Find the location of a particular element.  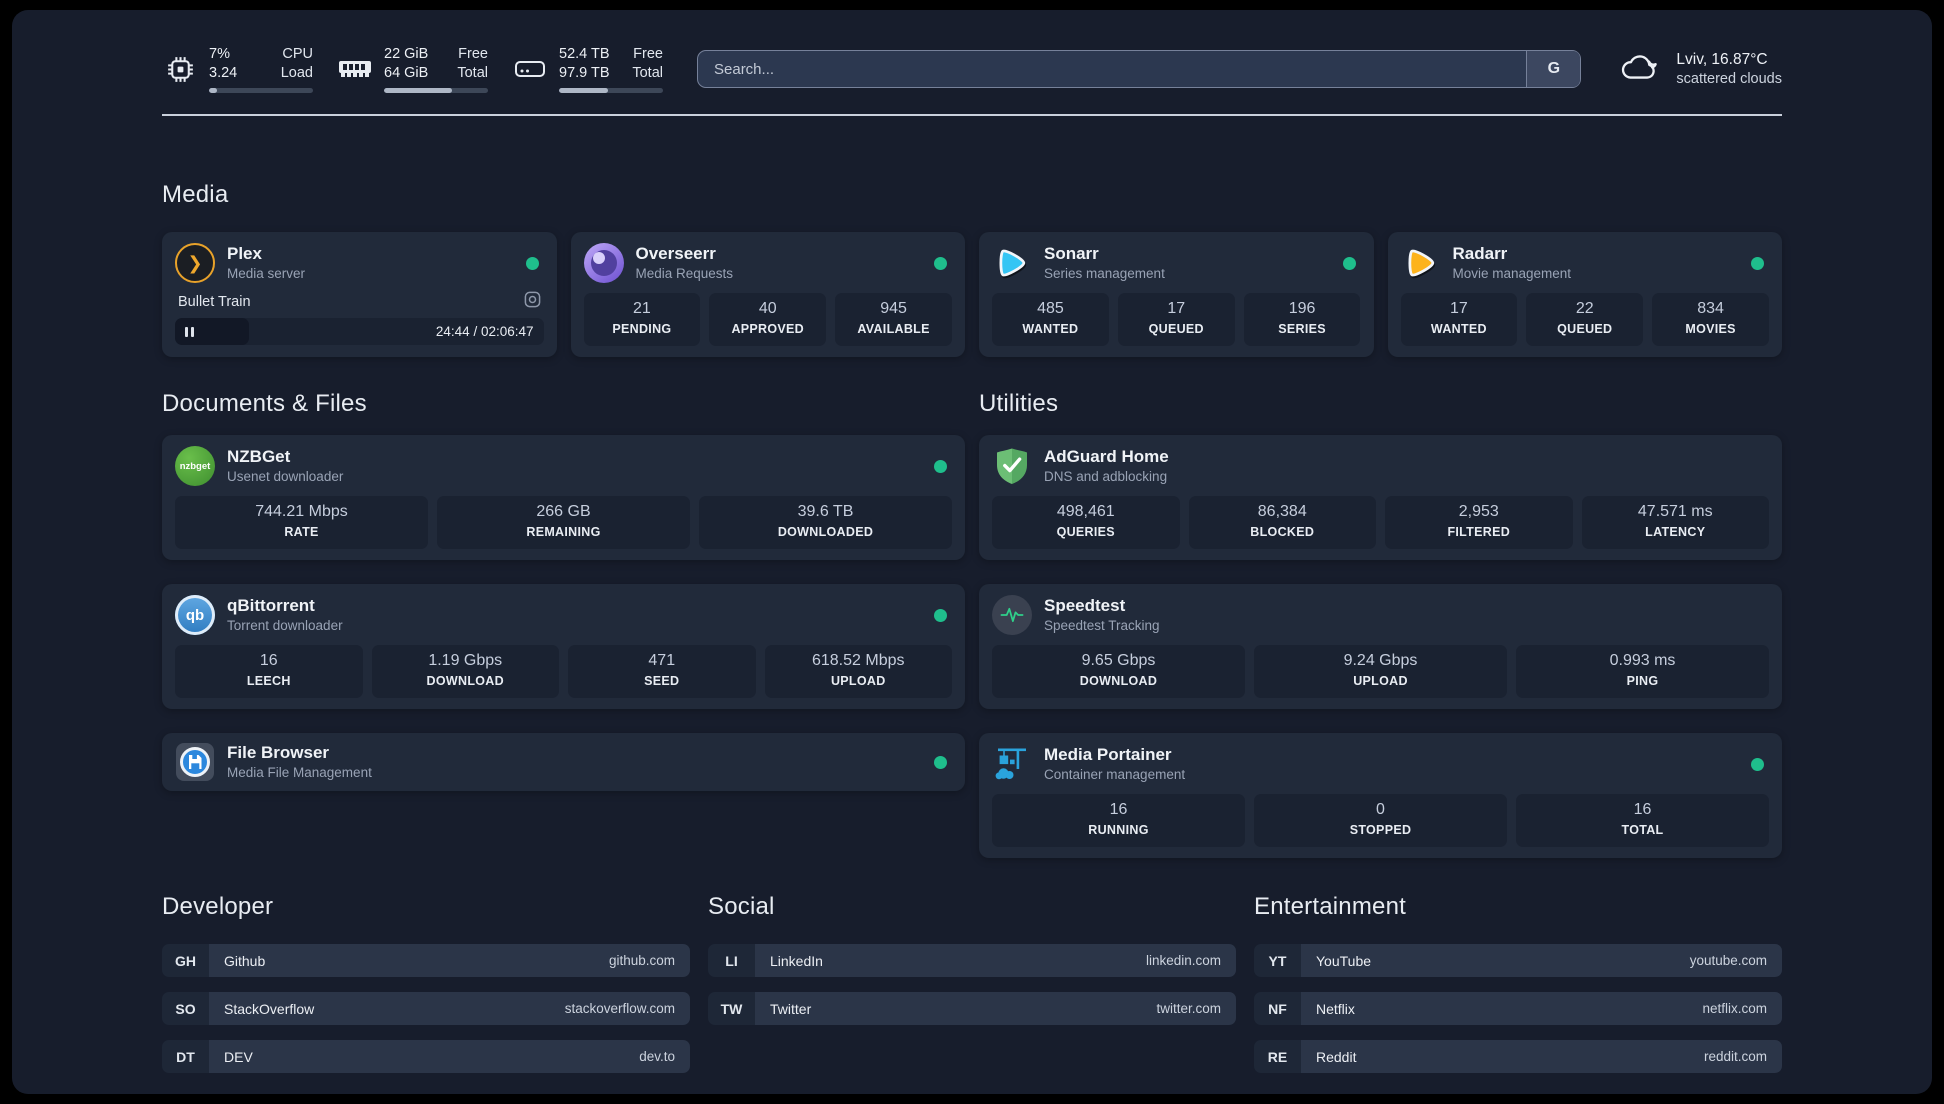

disk-total-value: 97.9 TB is located at coordinates (584, 73).